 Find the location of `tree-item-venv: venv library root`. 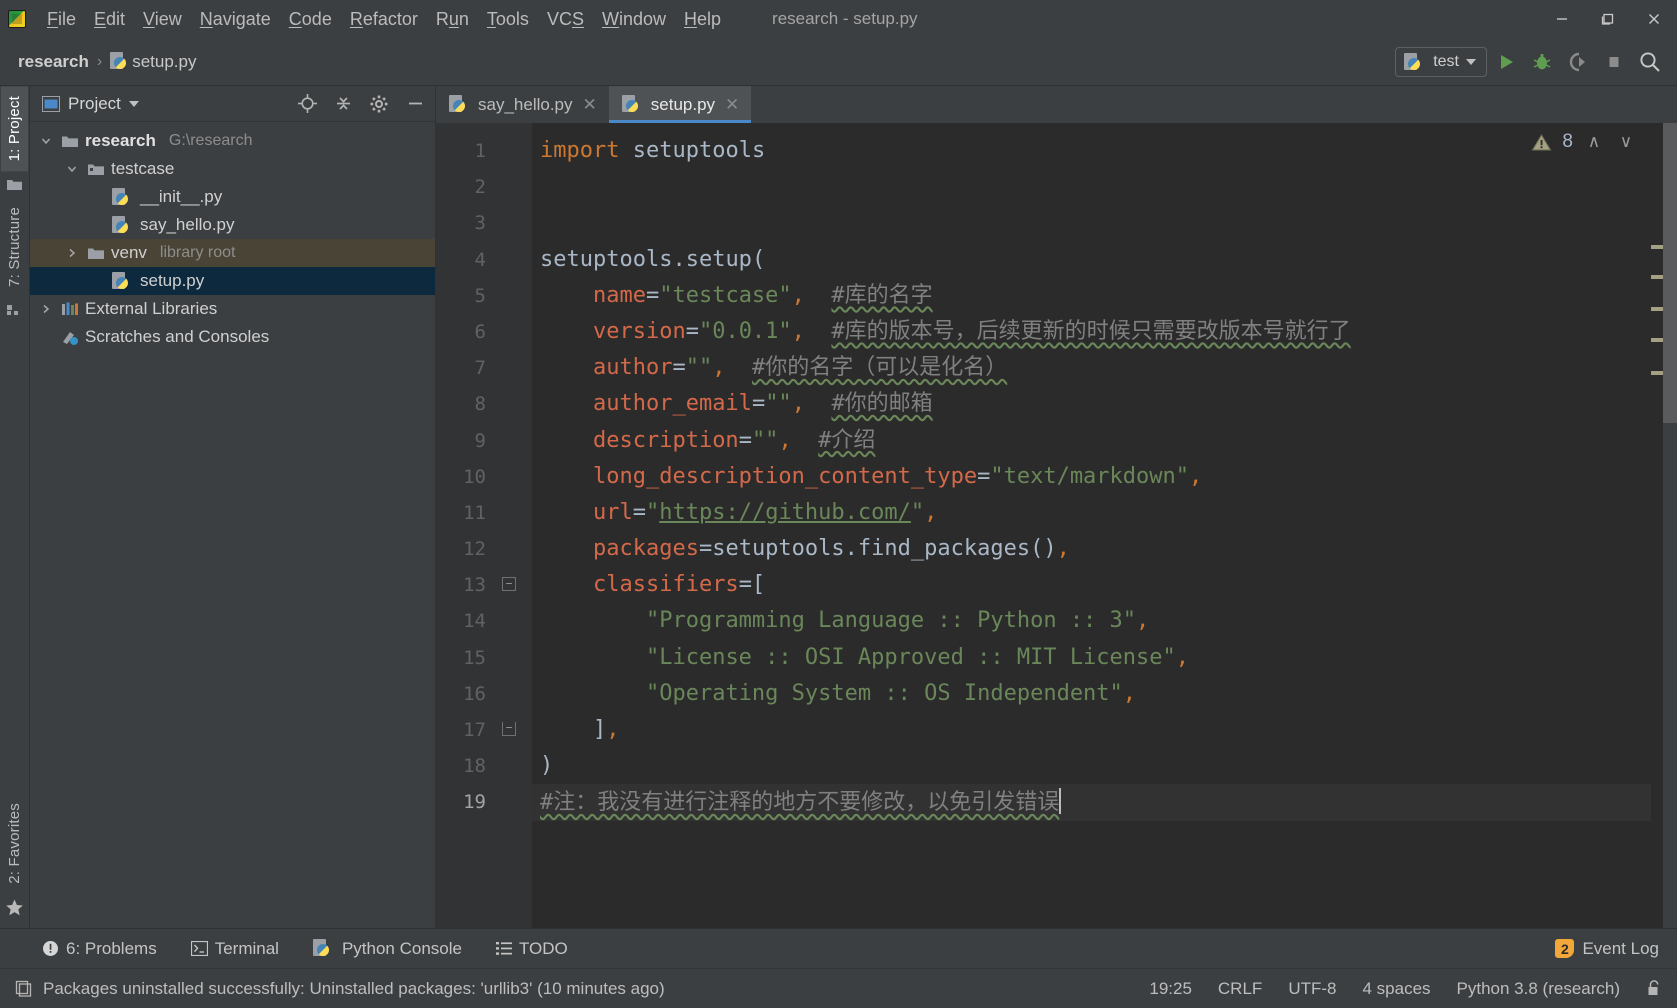

tree-item-venv: venv library root is located at coordinates (232, 253).